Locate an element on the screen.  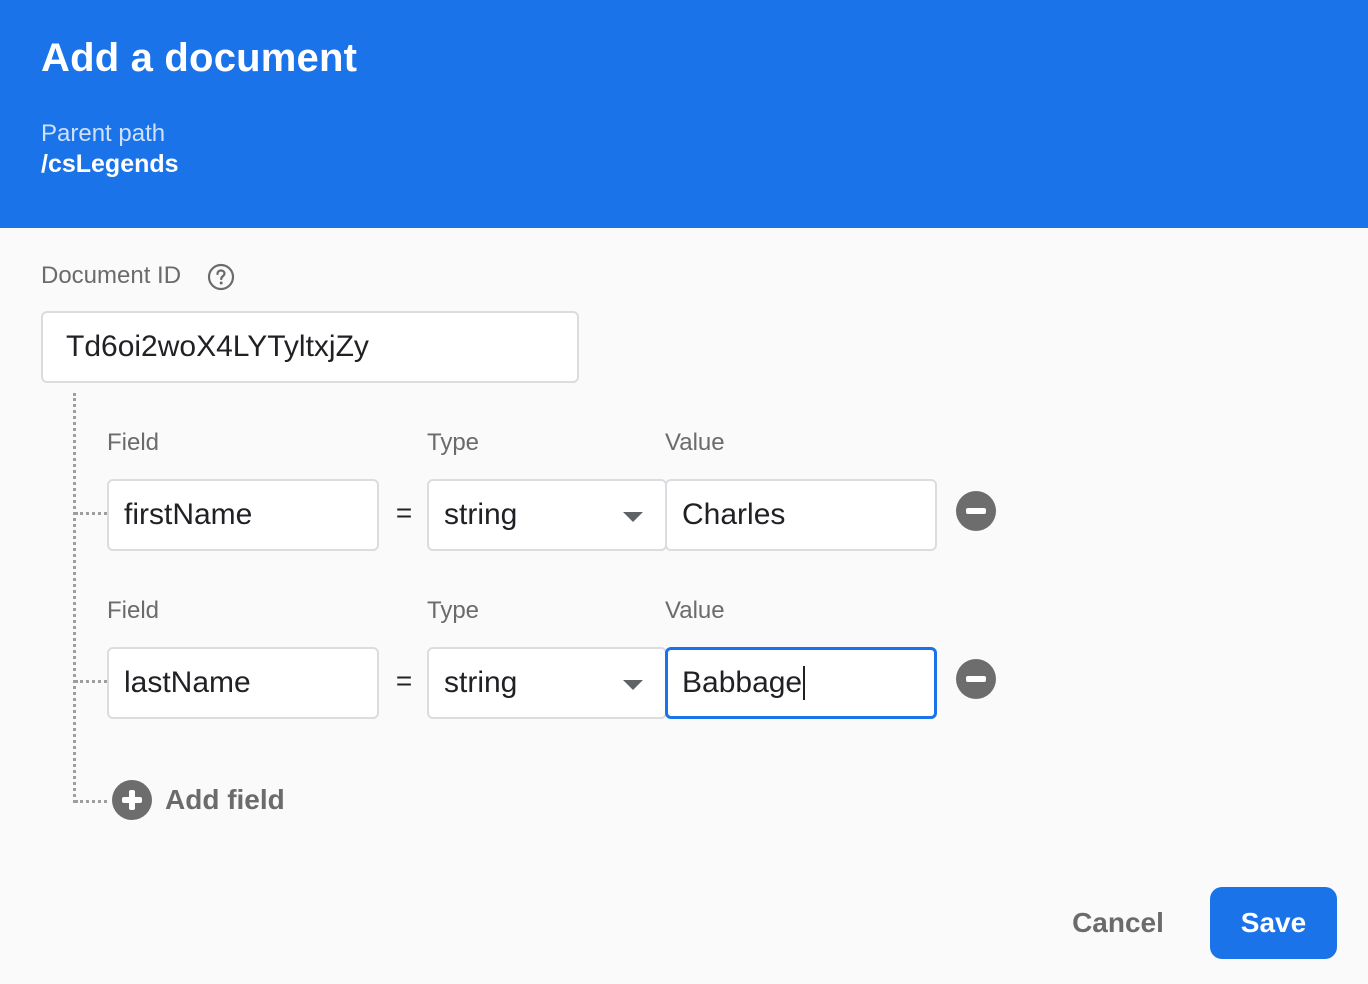
plus-icon-v is located at coordinates (132, 800).